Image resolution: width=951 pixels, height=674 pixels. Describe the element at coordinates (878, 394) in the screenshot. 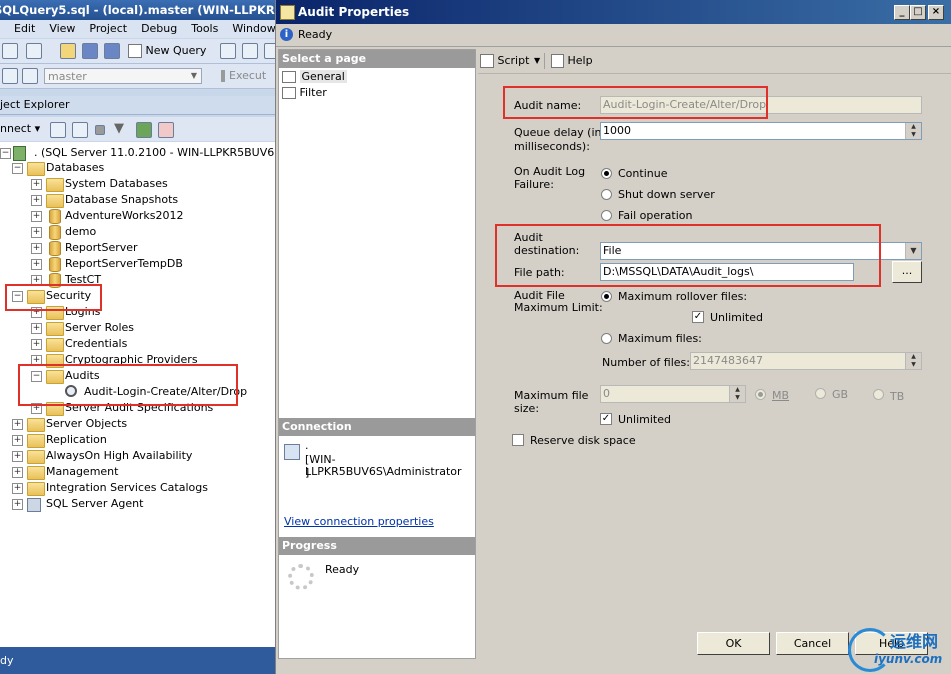

I see `unit-tb-radio` at that location.